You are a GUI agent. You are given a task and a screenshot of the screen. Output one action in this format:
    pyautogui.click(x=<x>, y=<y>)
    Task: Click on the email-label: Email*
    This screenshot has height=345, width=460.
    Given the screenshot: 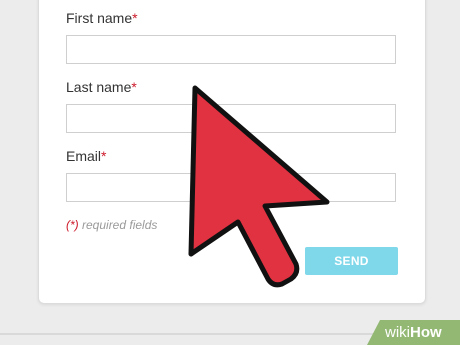 What is the action you would take?
    pyautogui.click(x=86, y=156)
    